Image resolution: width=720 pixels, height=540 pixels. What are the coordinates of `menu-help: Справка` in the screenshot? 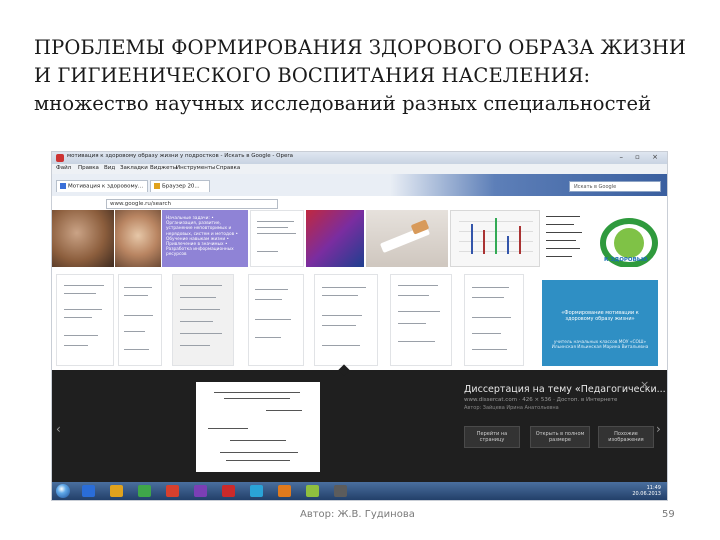 It's located at (228, 168).